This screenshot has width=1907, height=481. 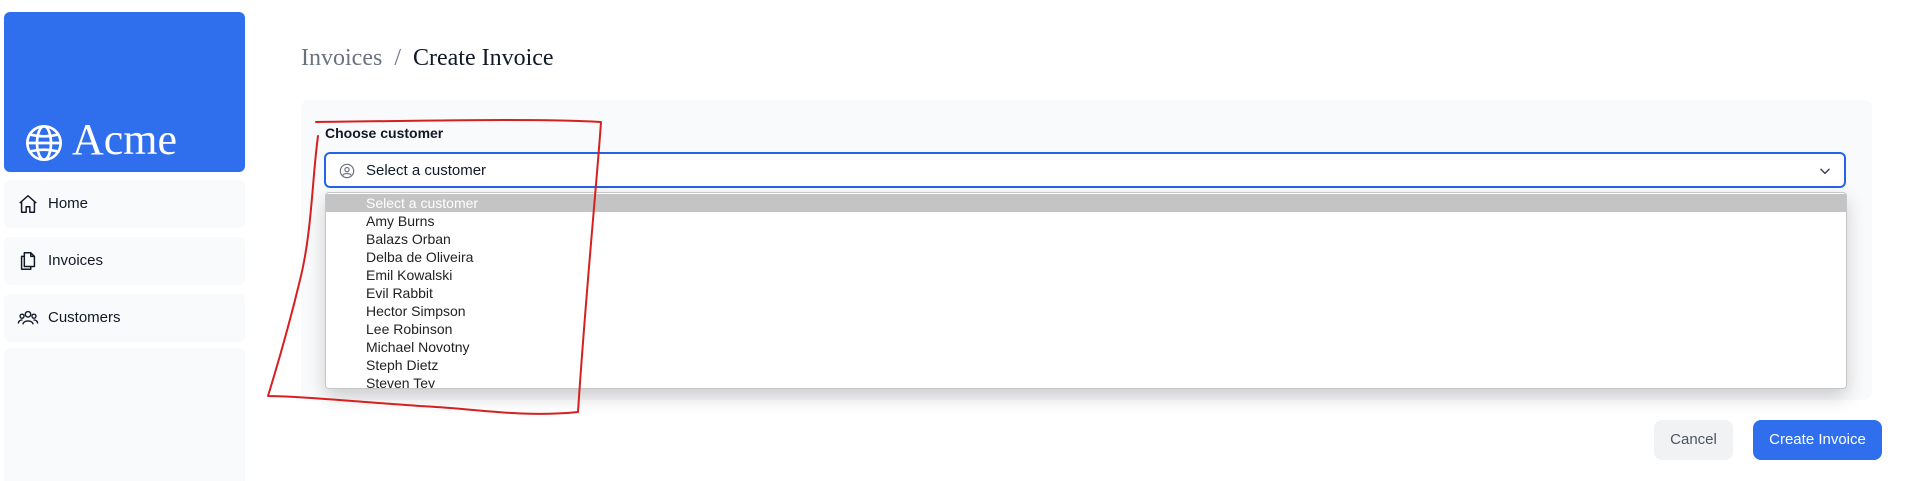 What do you see at coordinates (84, 317) in the screenshot?
I see `sidebar-item-label: Customers` at bounding box center [84, 317].